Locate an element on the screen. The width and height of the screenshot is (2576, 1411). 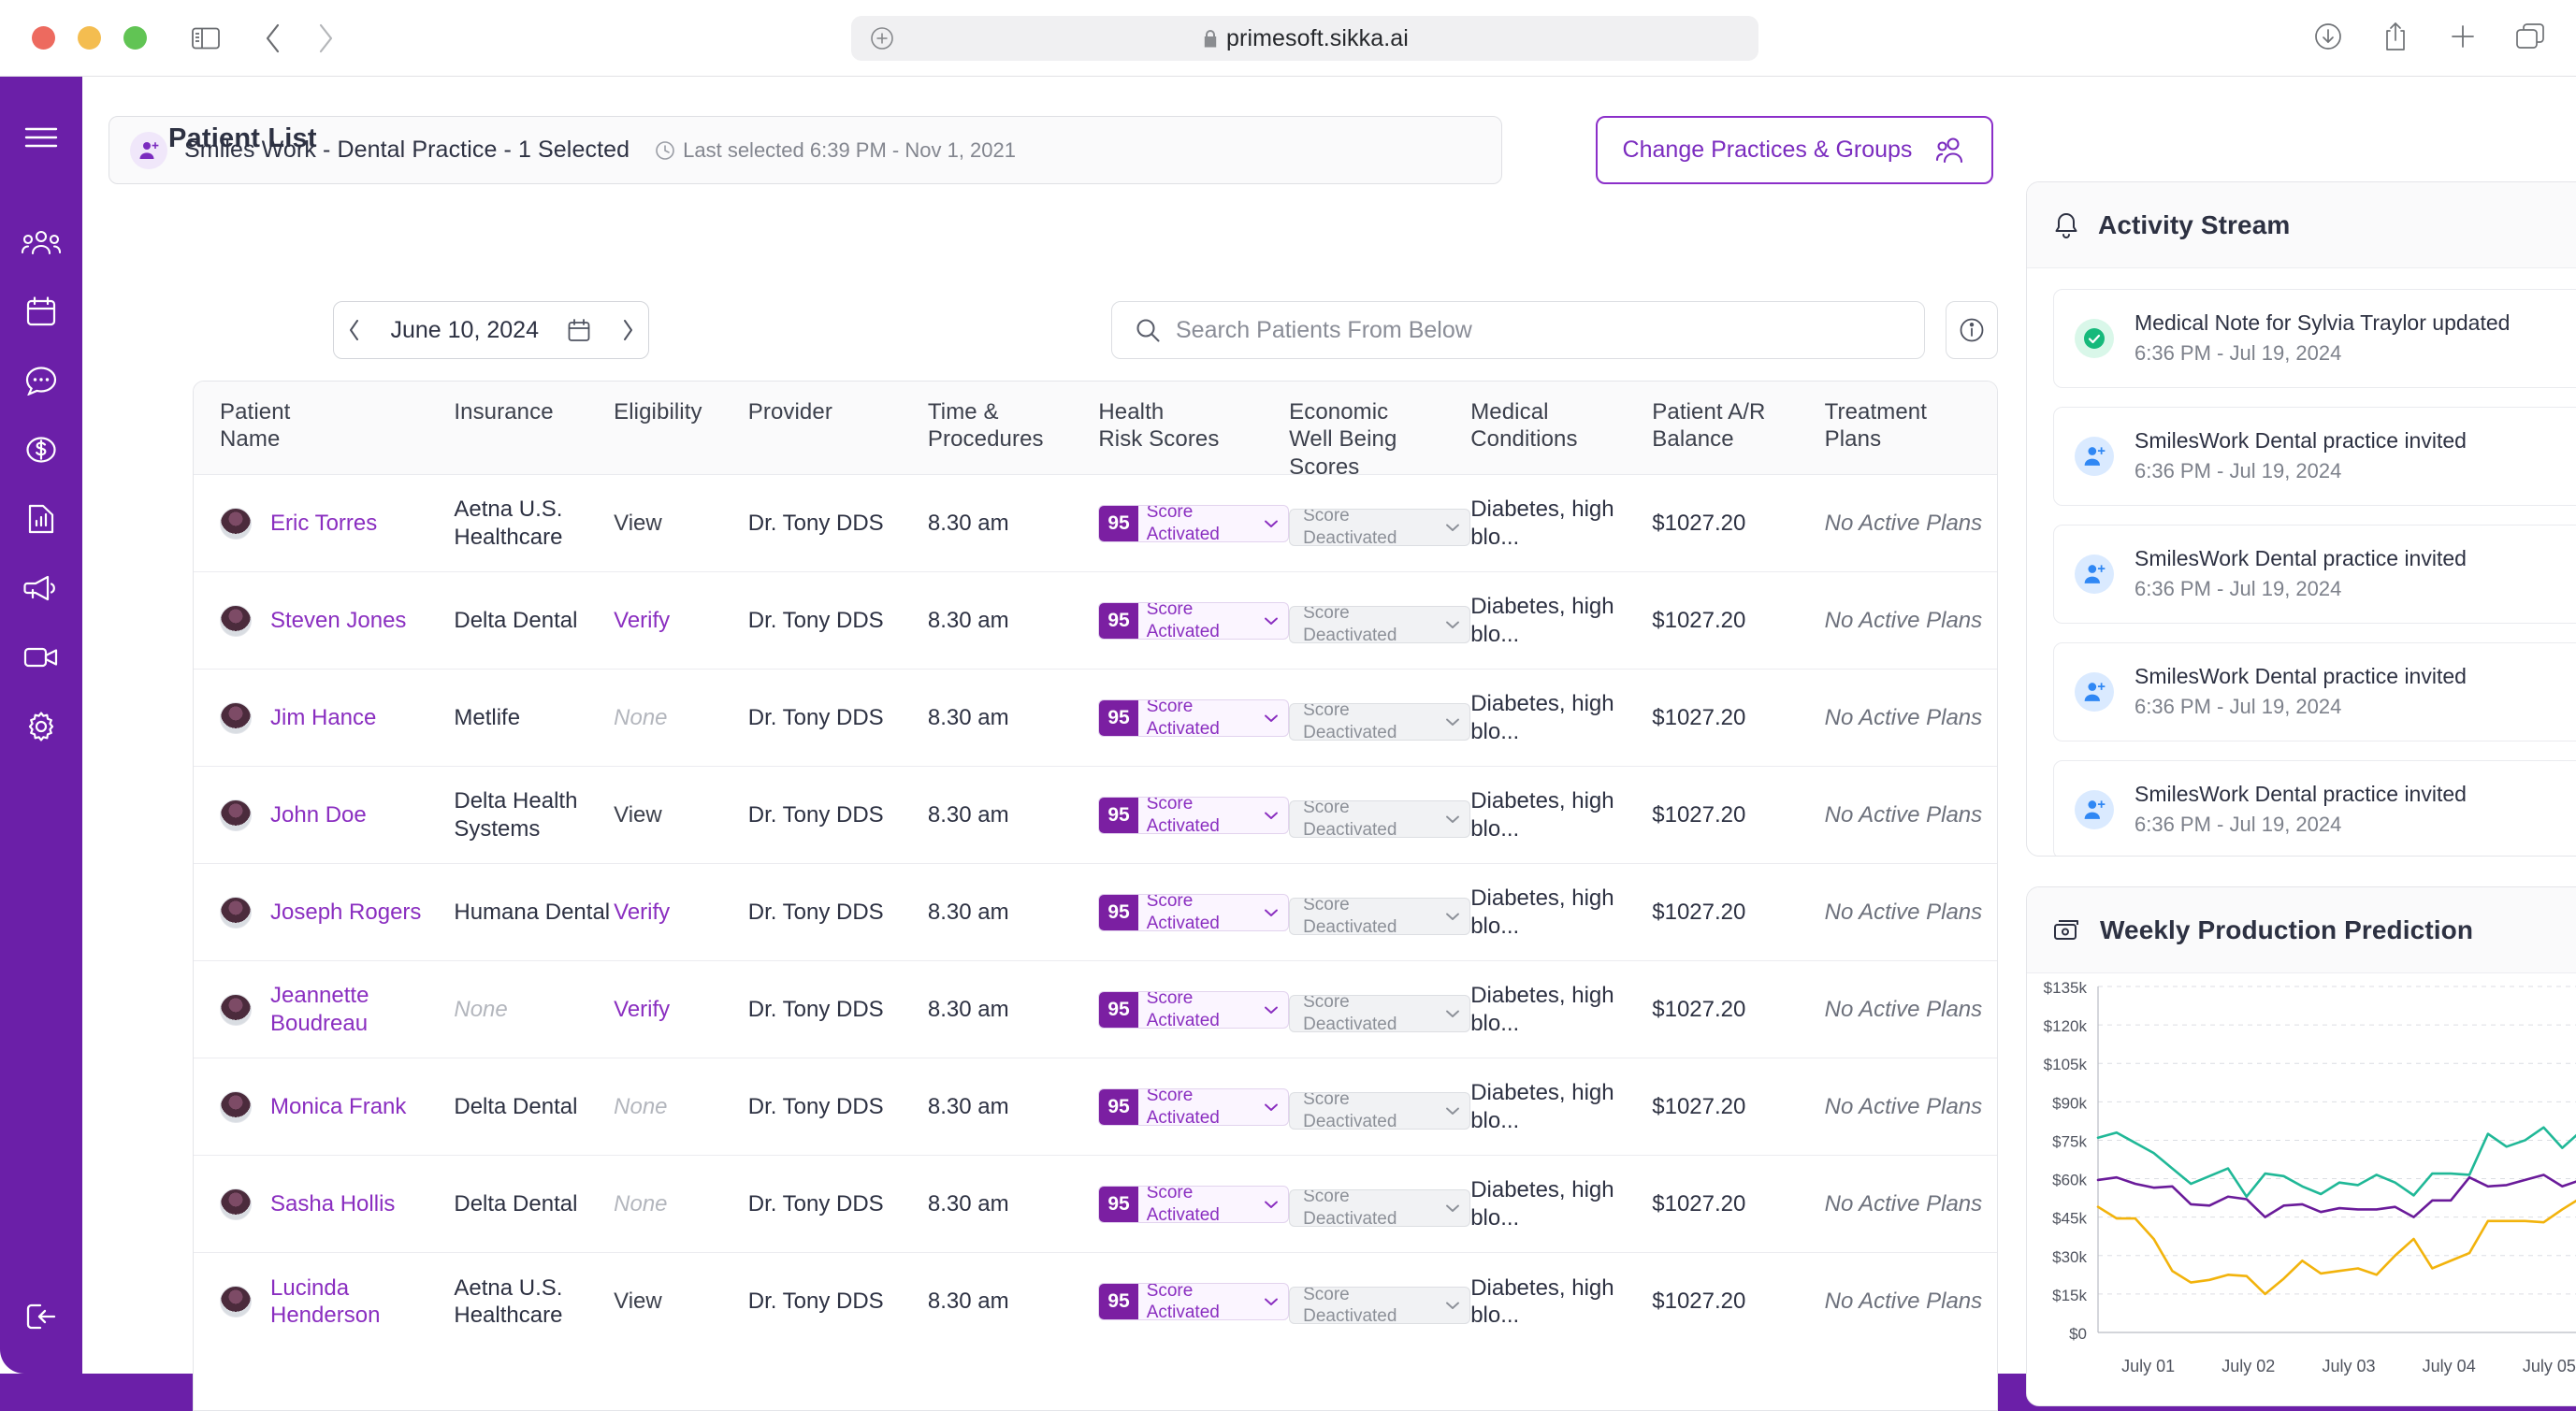
sidebar-item-video is located at coordinates (41, 657).